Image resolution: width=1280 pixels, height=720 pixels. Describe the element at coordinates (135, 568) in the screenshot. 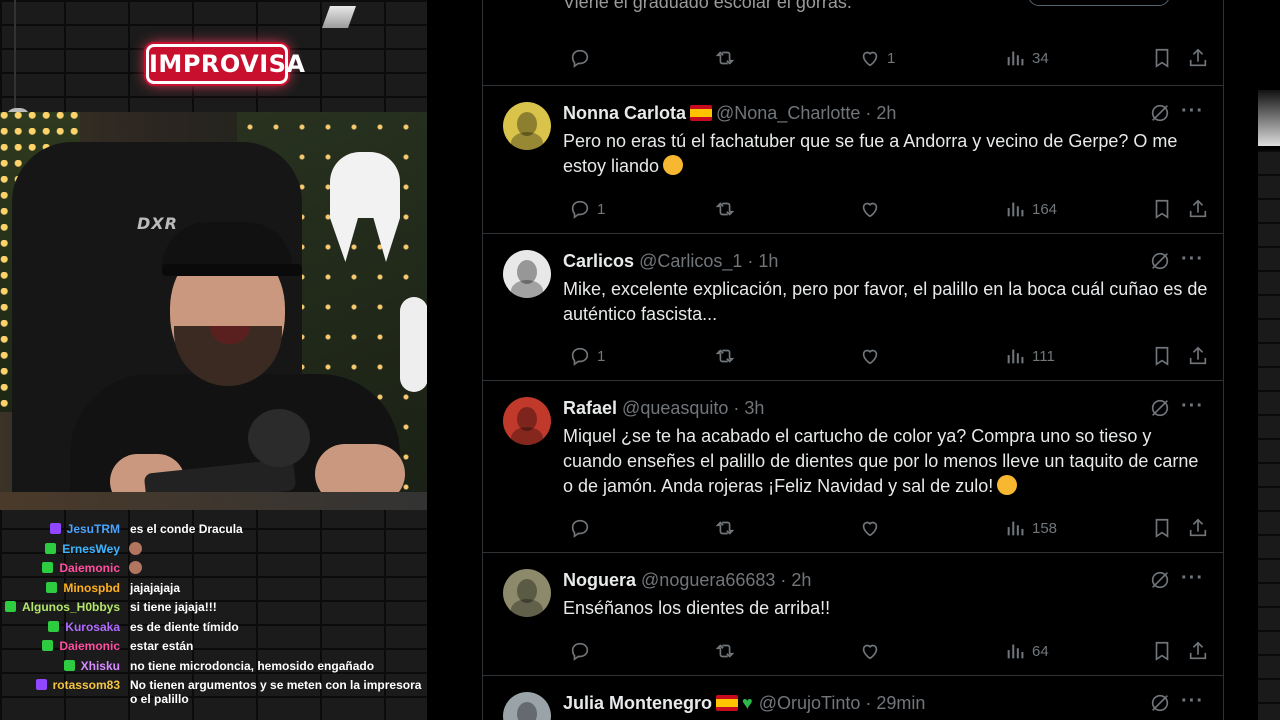

I see `chat-message-text` at that location.